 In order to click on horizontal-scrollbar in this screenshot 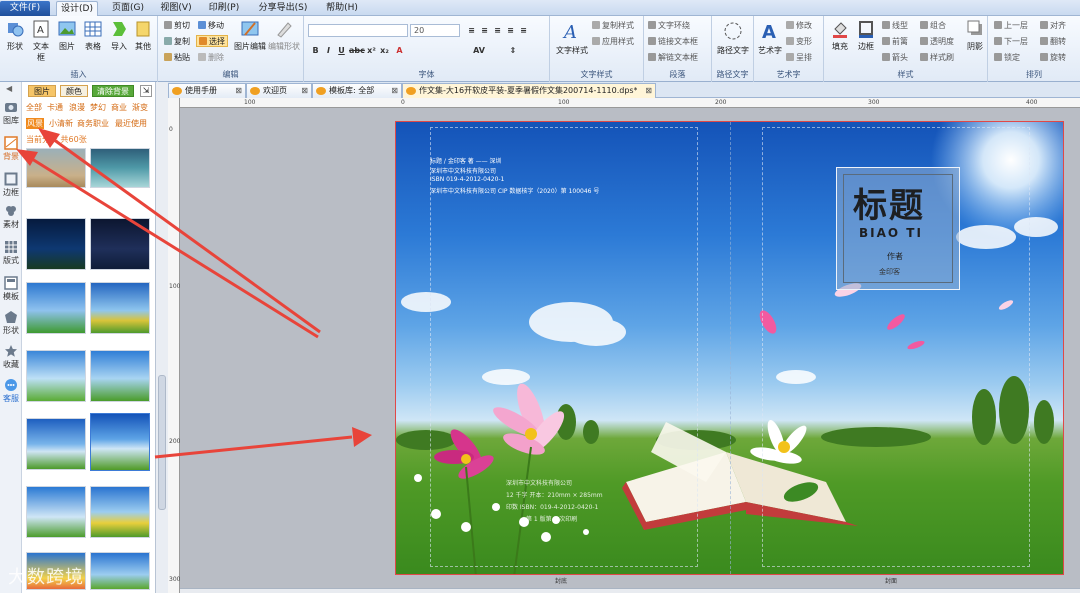, I will do `click(630, 590)`.